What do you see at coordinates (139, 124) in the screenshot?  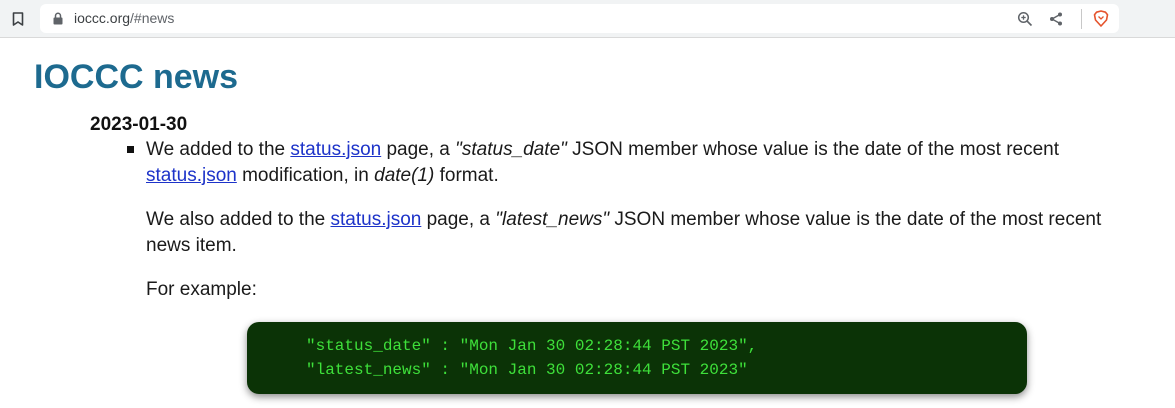 I see `news-date: 2023-01-30` at bounding box center [139, 124].